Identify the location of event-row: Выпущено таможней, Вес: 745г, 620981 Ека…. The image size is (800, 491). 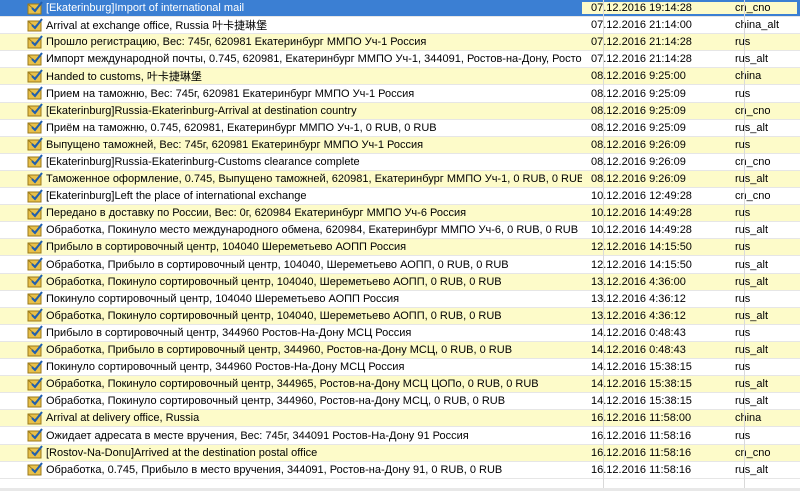
(400, 145).